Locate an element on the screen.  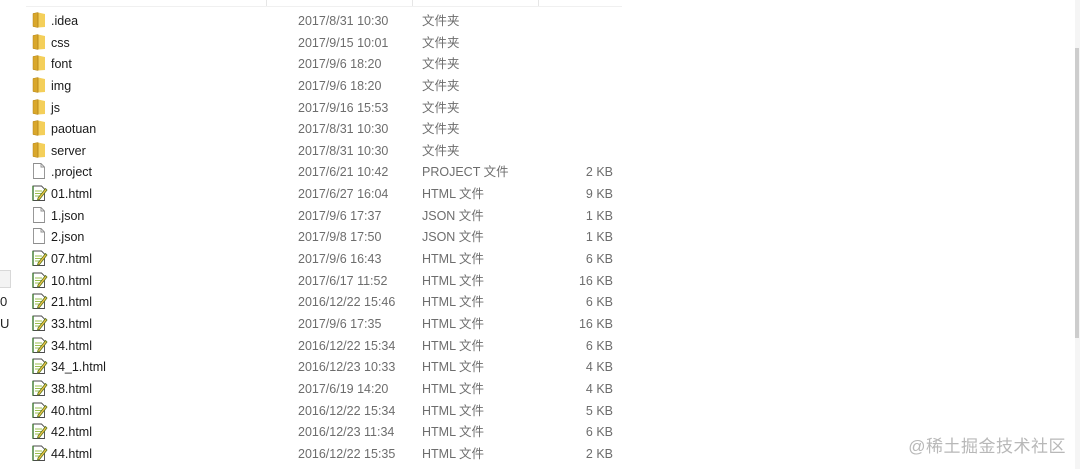
file-name: img is located at coordinates (61, 85).